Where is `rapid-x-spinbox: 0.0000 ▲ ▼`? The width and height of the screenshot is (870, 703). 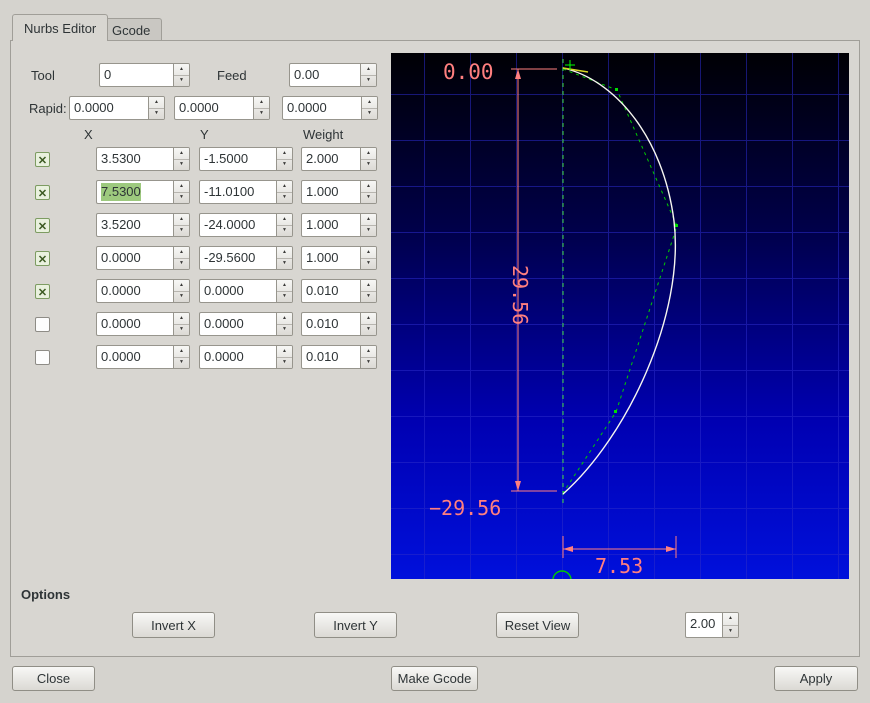 rapid-x-spinbox: 0.0000 ▲ ▼ is located at coordinates (117, 108).